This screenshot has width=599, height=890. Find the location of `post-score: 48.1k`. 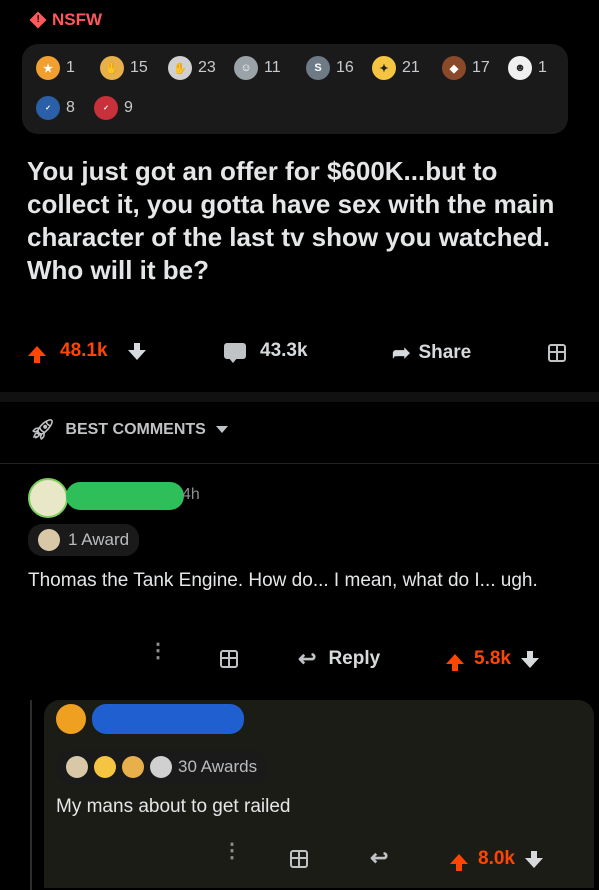

post-score: 48.1k is located at coordinates (84, 350).